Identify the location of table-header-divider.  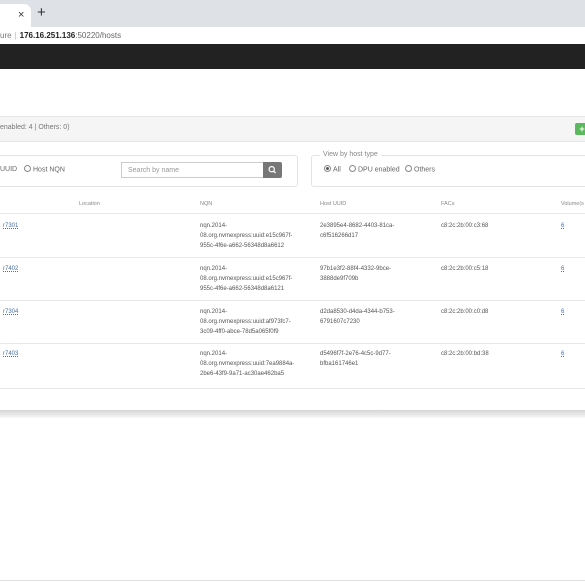
(292, 213).